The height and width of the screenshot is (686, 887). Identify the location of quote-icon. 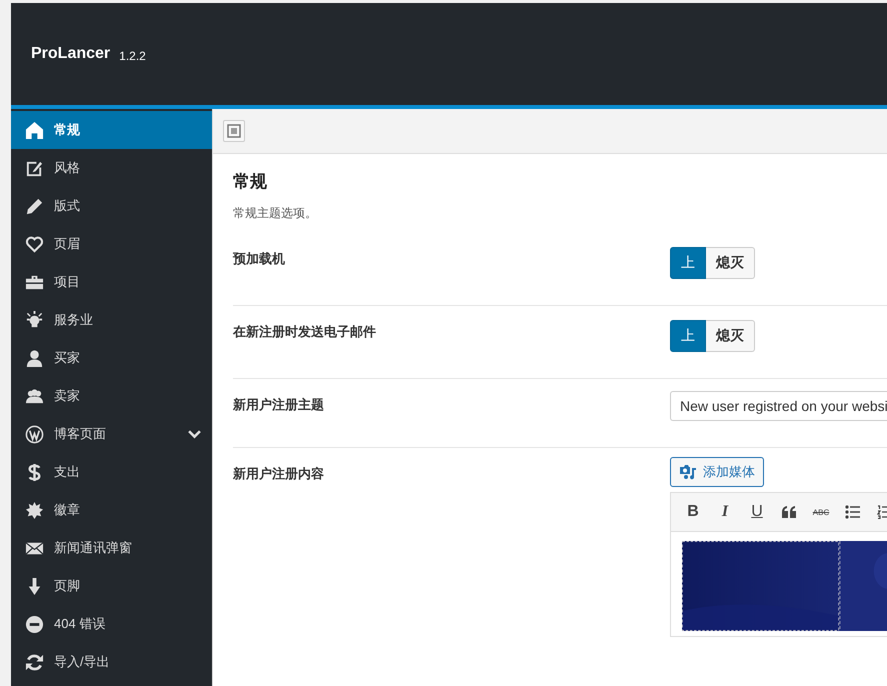
(789, 512).